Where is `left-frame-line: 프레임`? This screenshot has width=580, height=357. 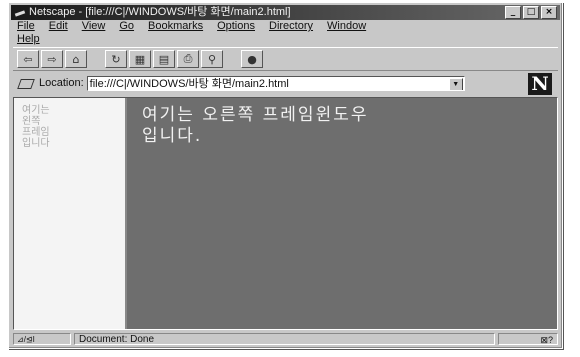
left-frame-line: 프레임 is located at coordinates (36, 132).